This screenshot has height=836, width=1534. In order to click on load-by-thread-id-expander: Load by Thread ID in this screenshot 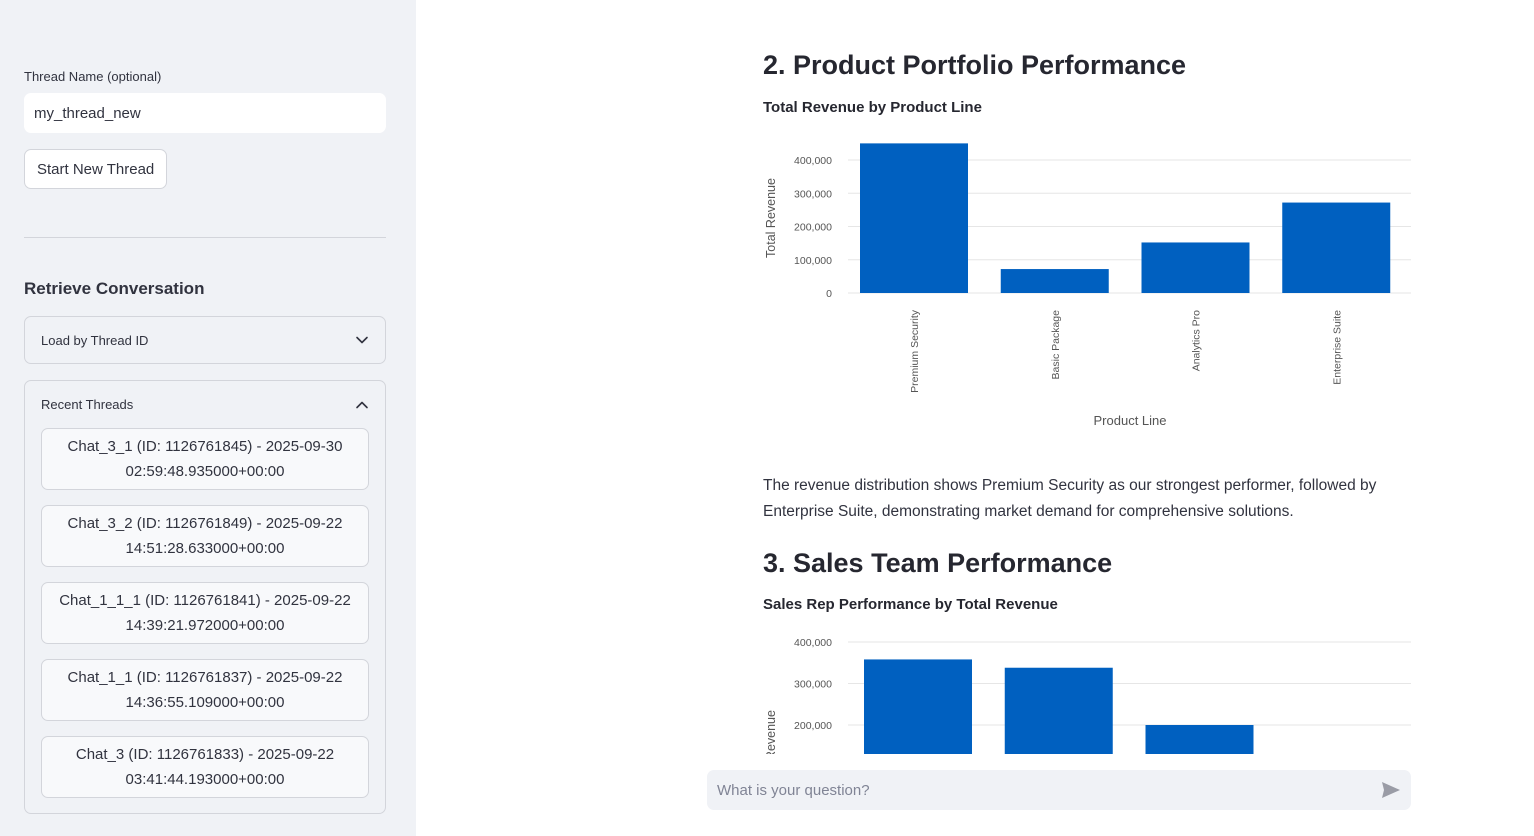, I will do `click(205, 340)`.